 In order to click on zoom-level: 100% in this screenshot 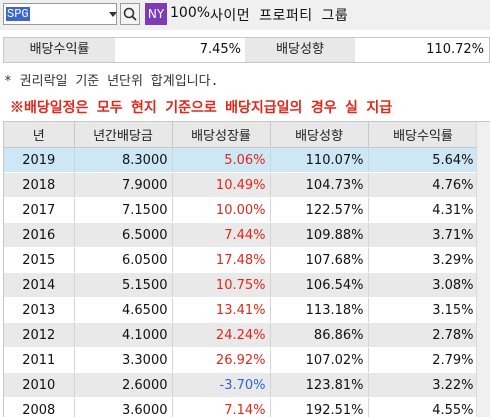, I will do `click(190, 13)`.